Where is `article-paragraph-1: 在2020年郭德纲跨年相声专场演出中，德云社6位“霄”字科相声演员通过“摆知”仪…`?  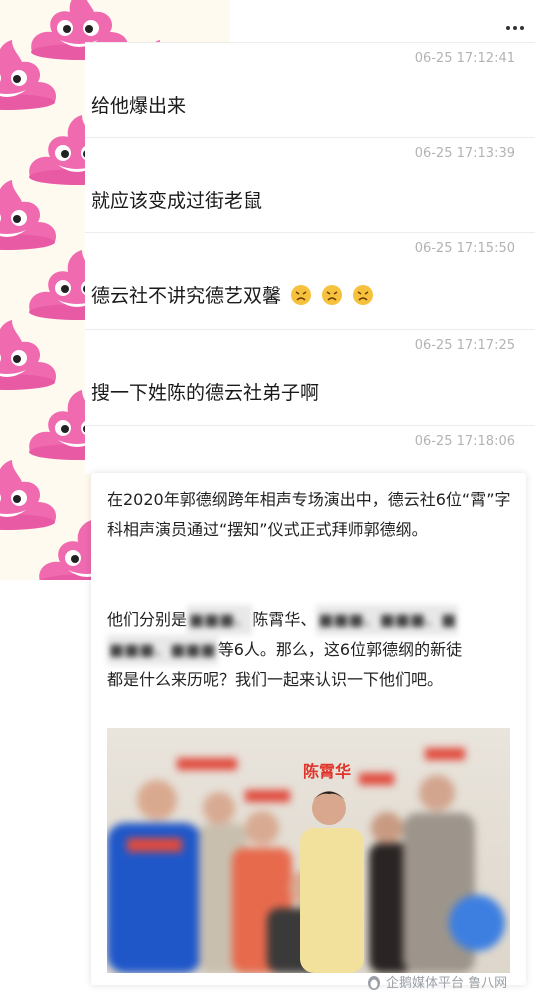
article-paragraph-1: 在2020年郭德纲跨年相声专场演出中，德云社6位“霄”字科相声演员通过“摆知”仪… is located at coordinates (309, 514).